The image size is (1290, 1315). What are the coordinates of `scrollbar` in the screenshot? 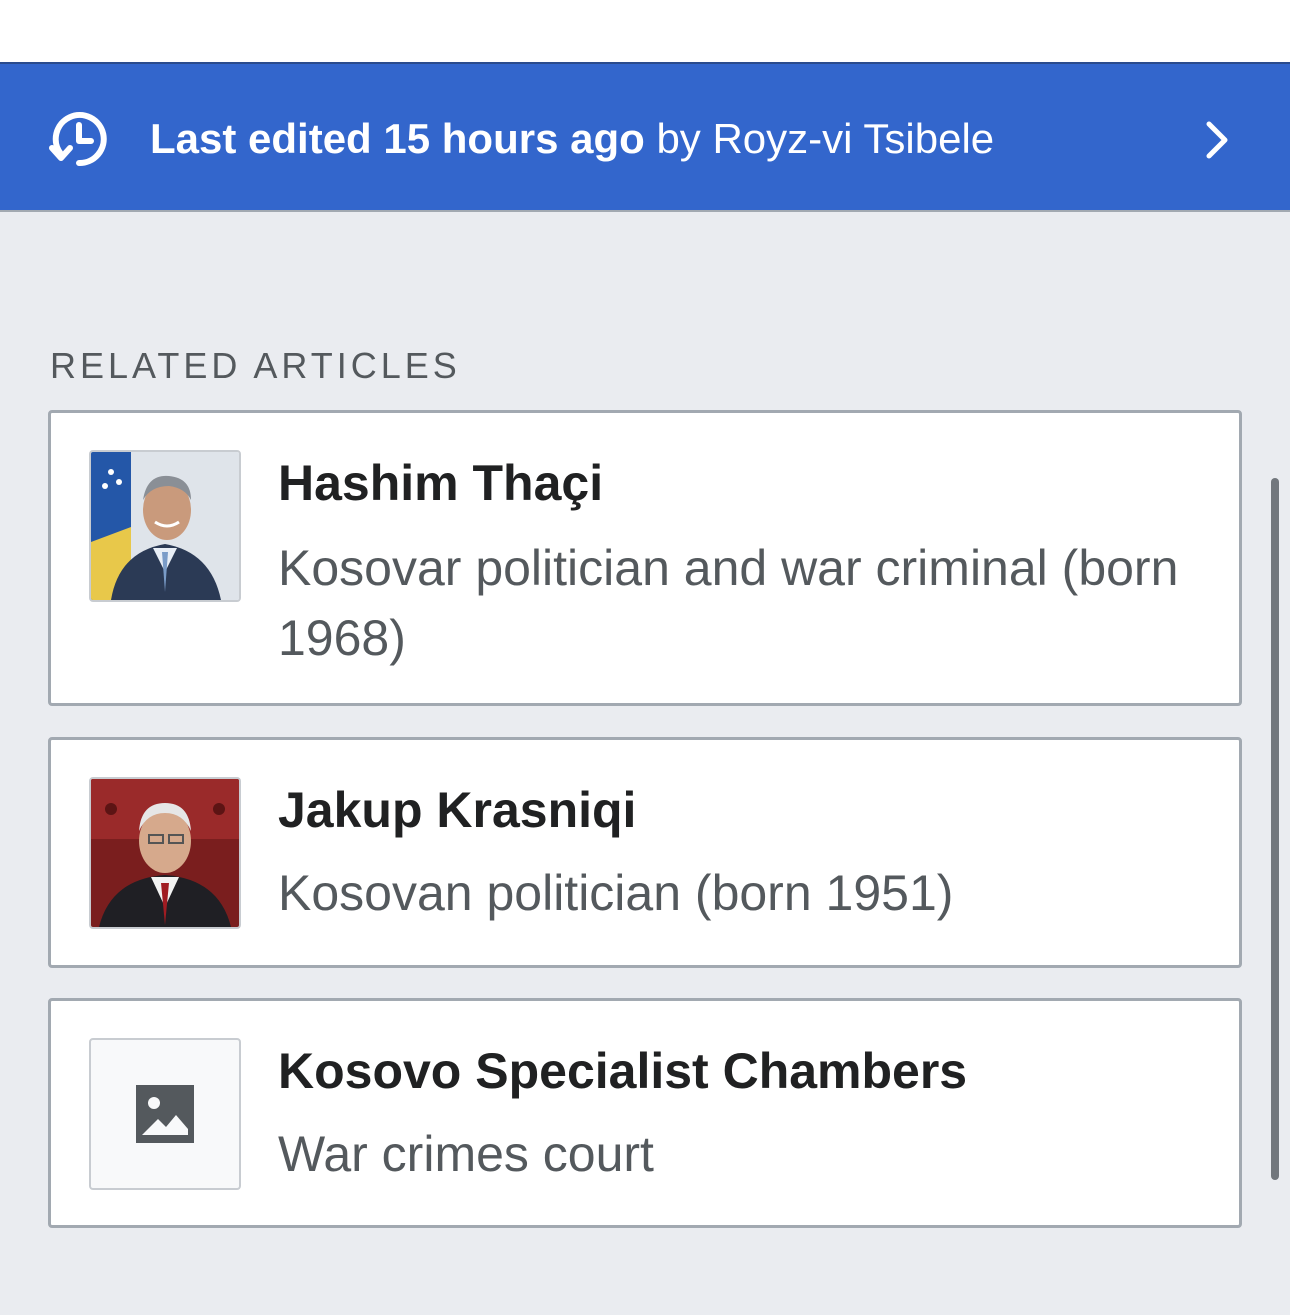 It's located at (1275, 829).